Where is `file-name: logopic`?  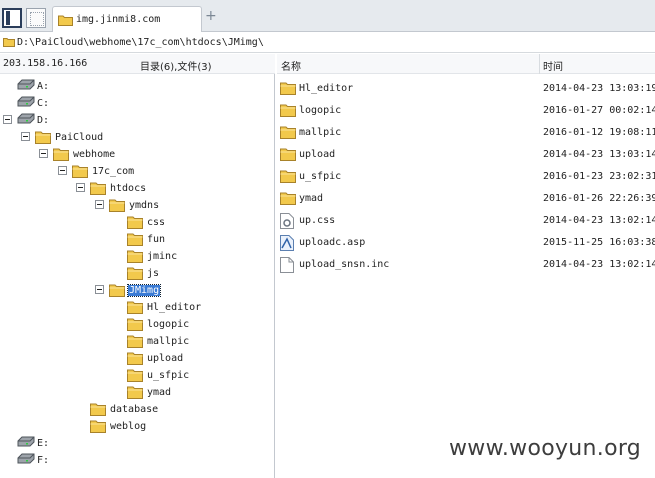 file-name: logopic is located at coordinates (320, 110).